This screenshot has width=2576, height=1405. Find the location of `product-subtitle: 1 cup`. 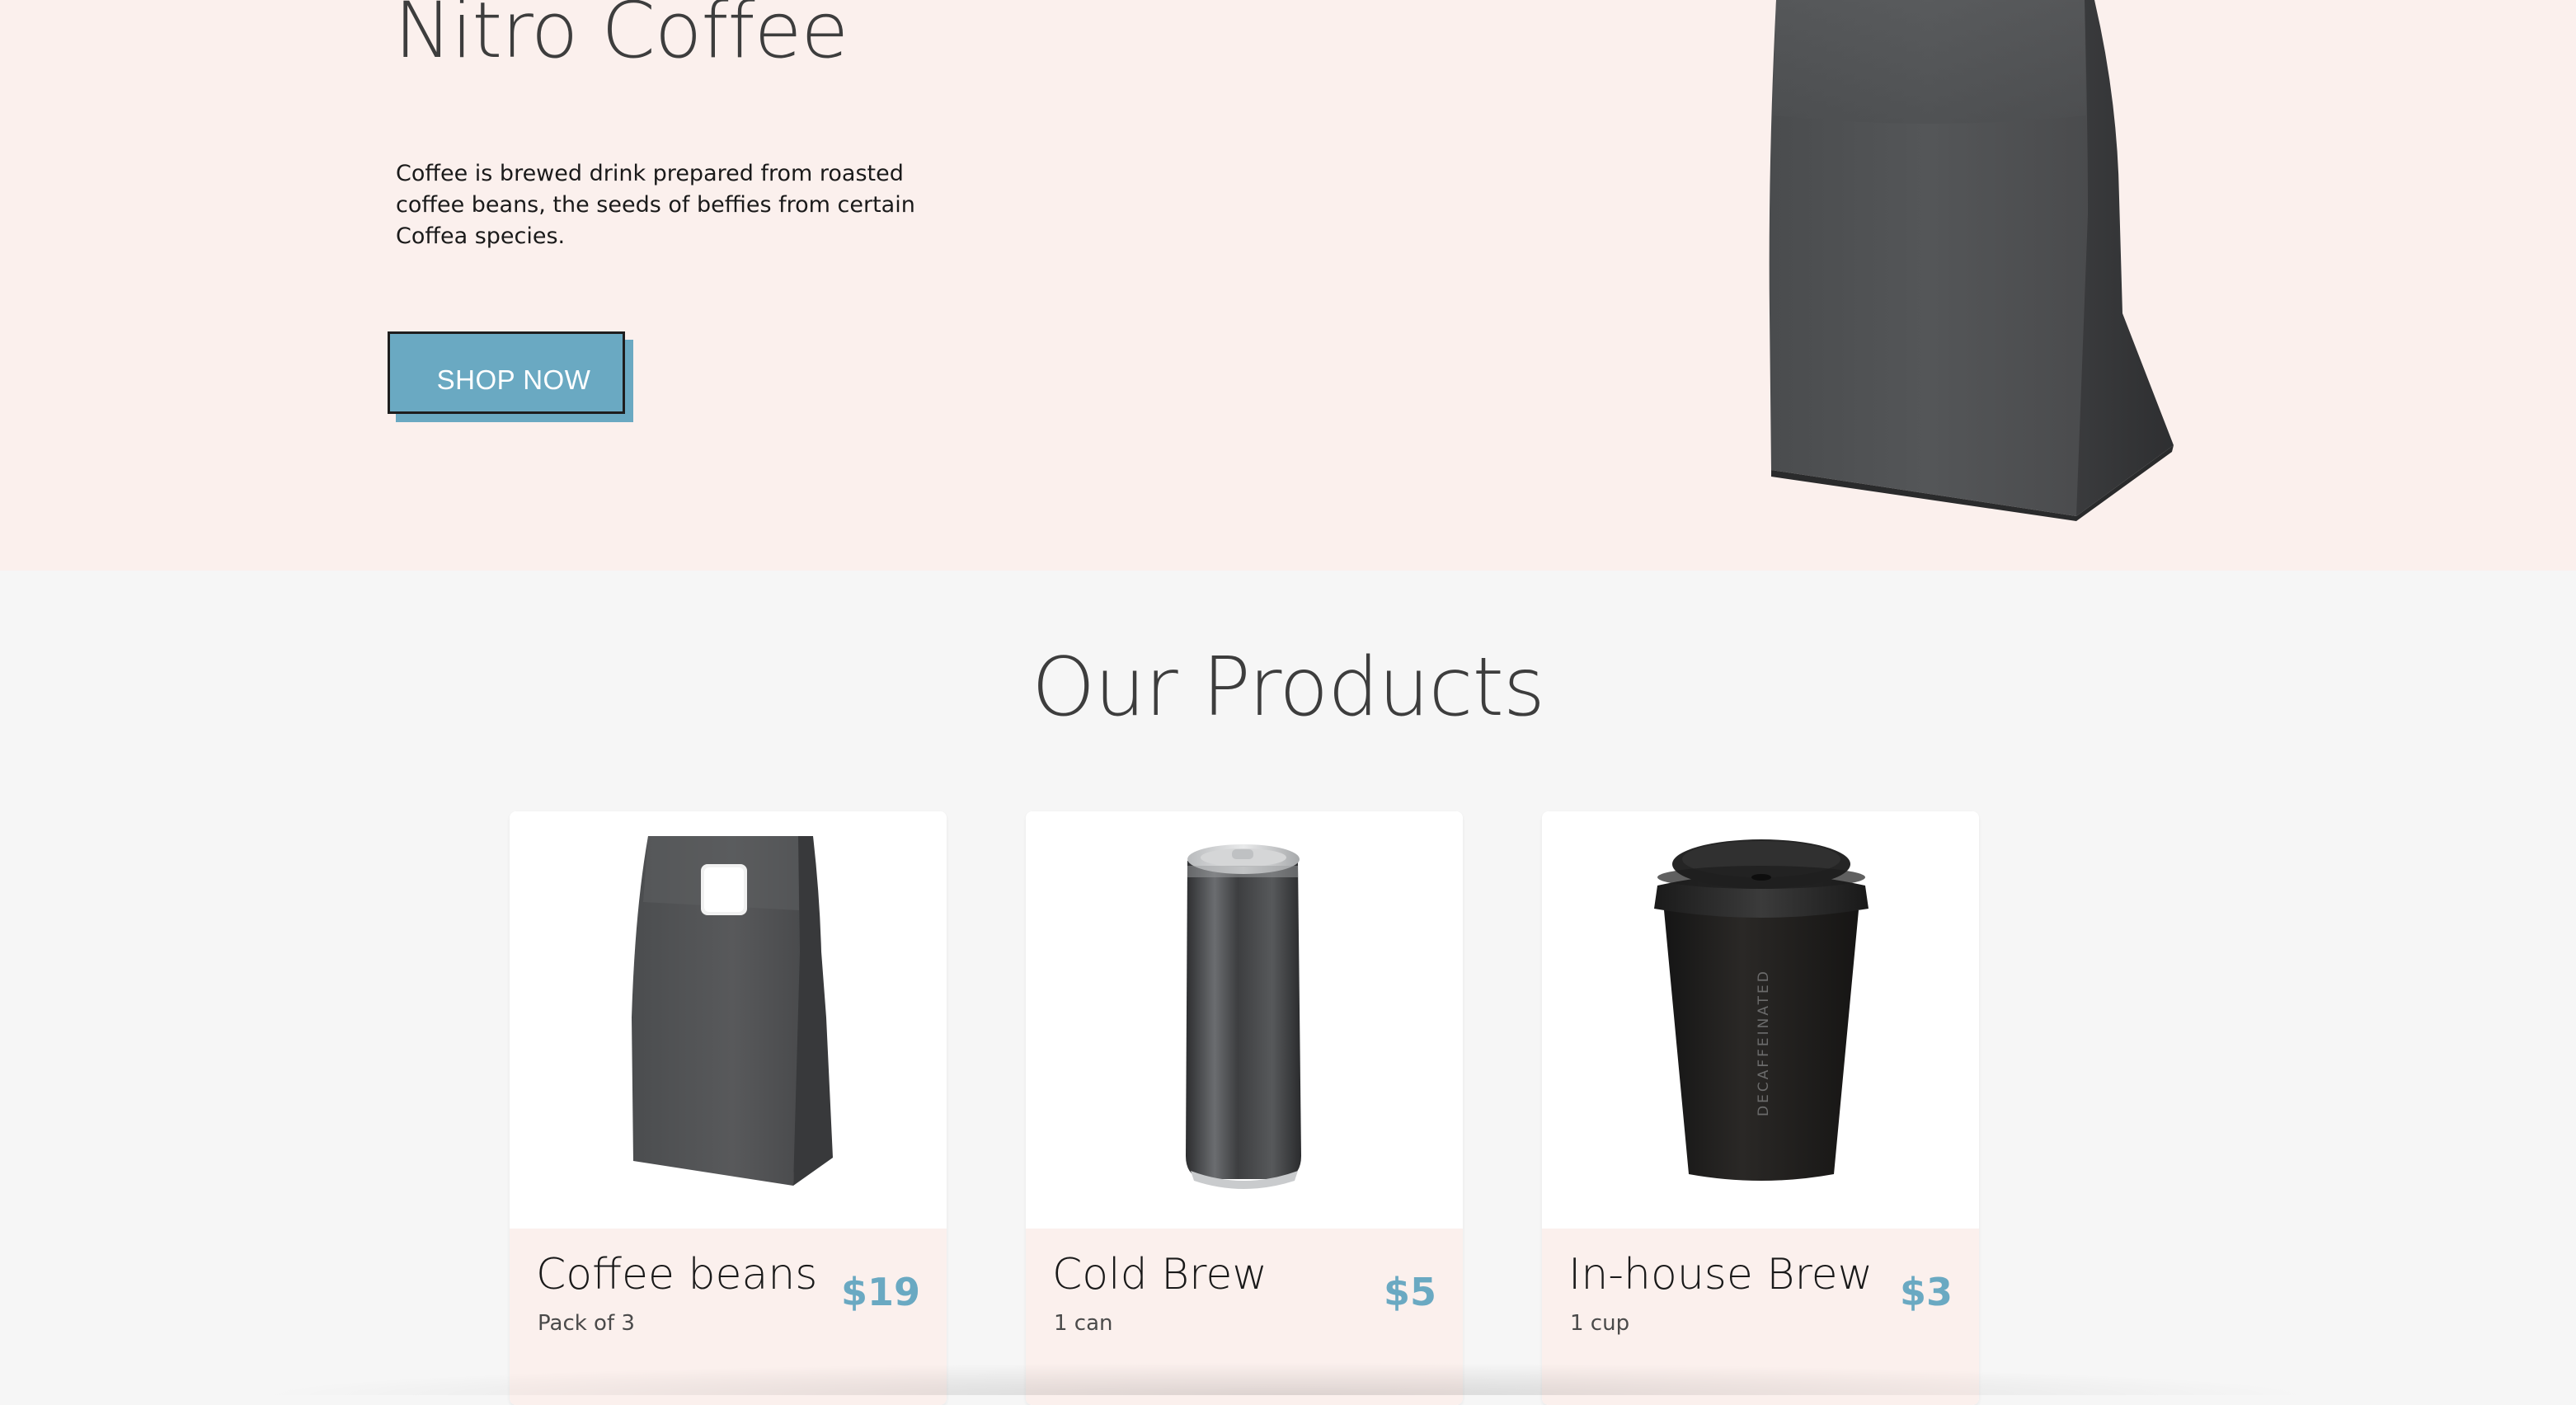

product-subtitle: 1 cup is located at coordinates (1600, 1323).